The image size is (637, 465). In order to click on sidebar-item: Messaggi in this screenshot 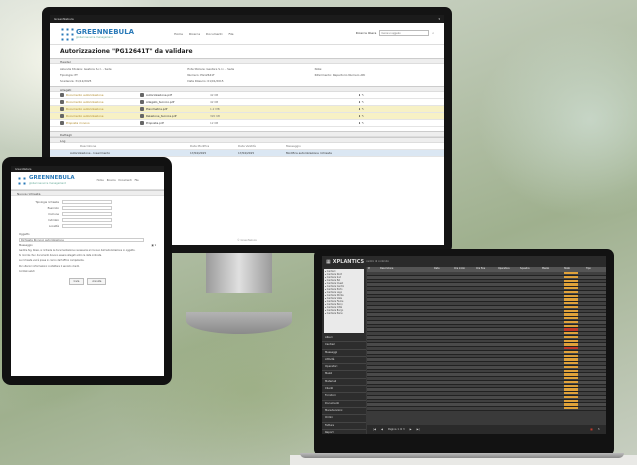, I will do `click(344, 353)`.